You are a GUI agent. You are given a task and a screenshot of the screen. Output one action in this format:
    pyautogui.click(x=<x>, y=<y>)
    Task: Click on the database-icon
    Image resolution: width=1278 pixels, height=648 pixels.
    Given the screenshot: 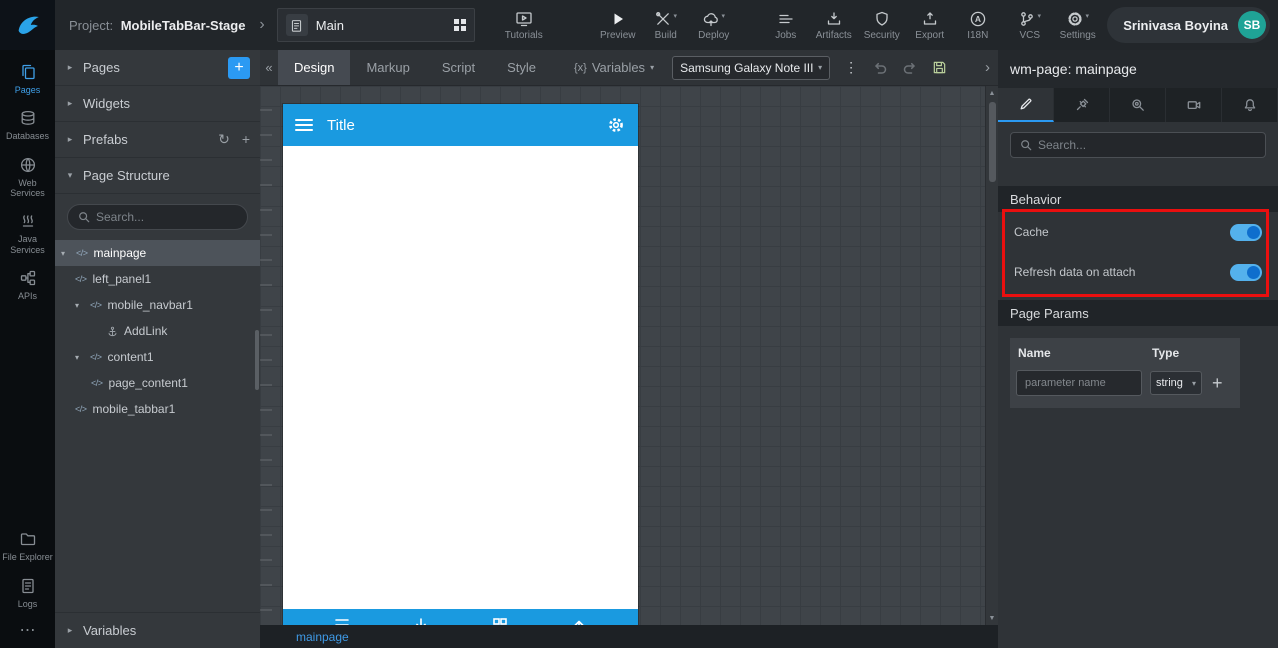 What is the action you would take?
    pyautogui.click(x=27, y=118)
    